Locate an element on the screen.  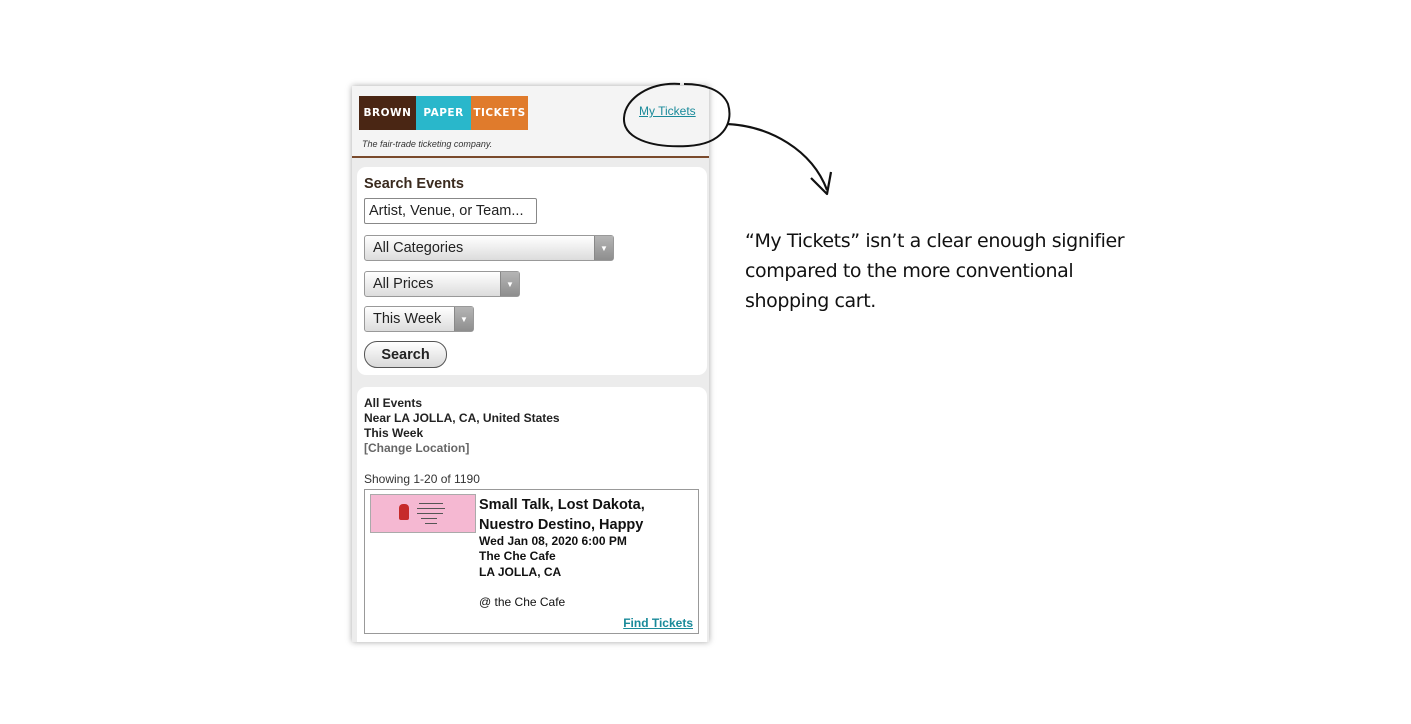
annotation-circle is located at coordinates (676, 115).